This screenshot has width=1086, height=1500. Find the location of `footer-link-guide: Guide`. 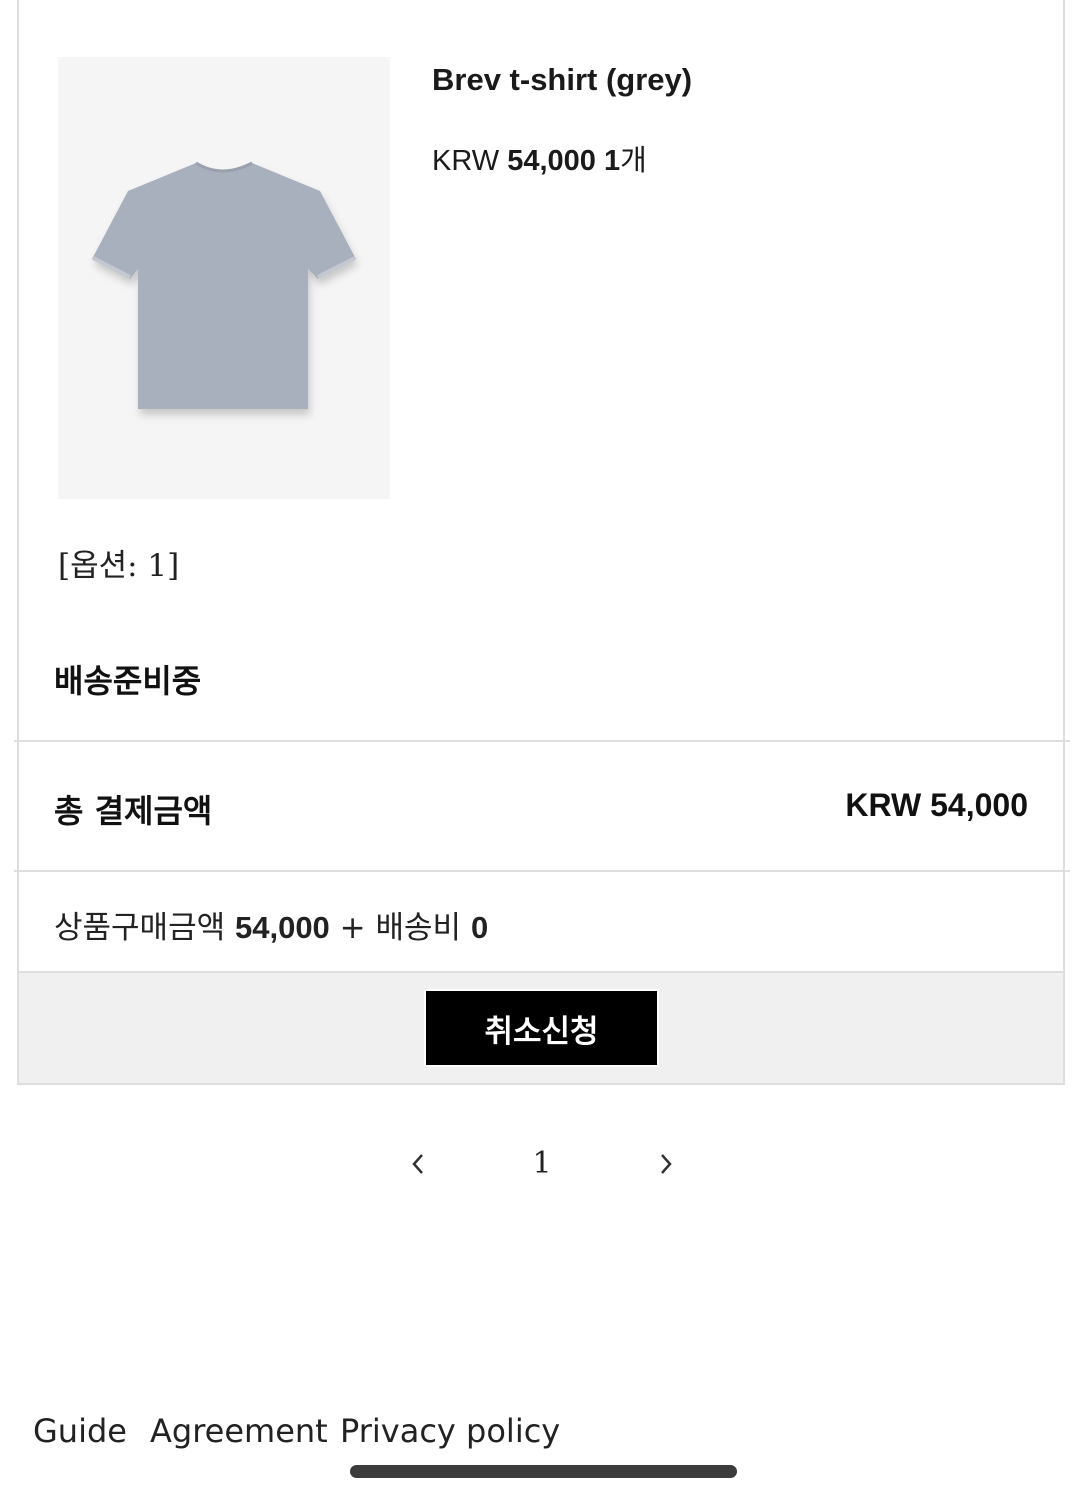

footer-link-guide: Guide is located at coordinates (80, 1431).